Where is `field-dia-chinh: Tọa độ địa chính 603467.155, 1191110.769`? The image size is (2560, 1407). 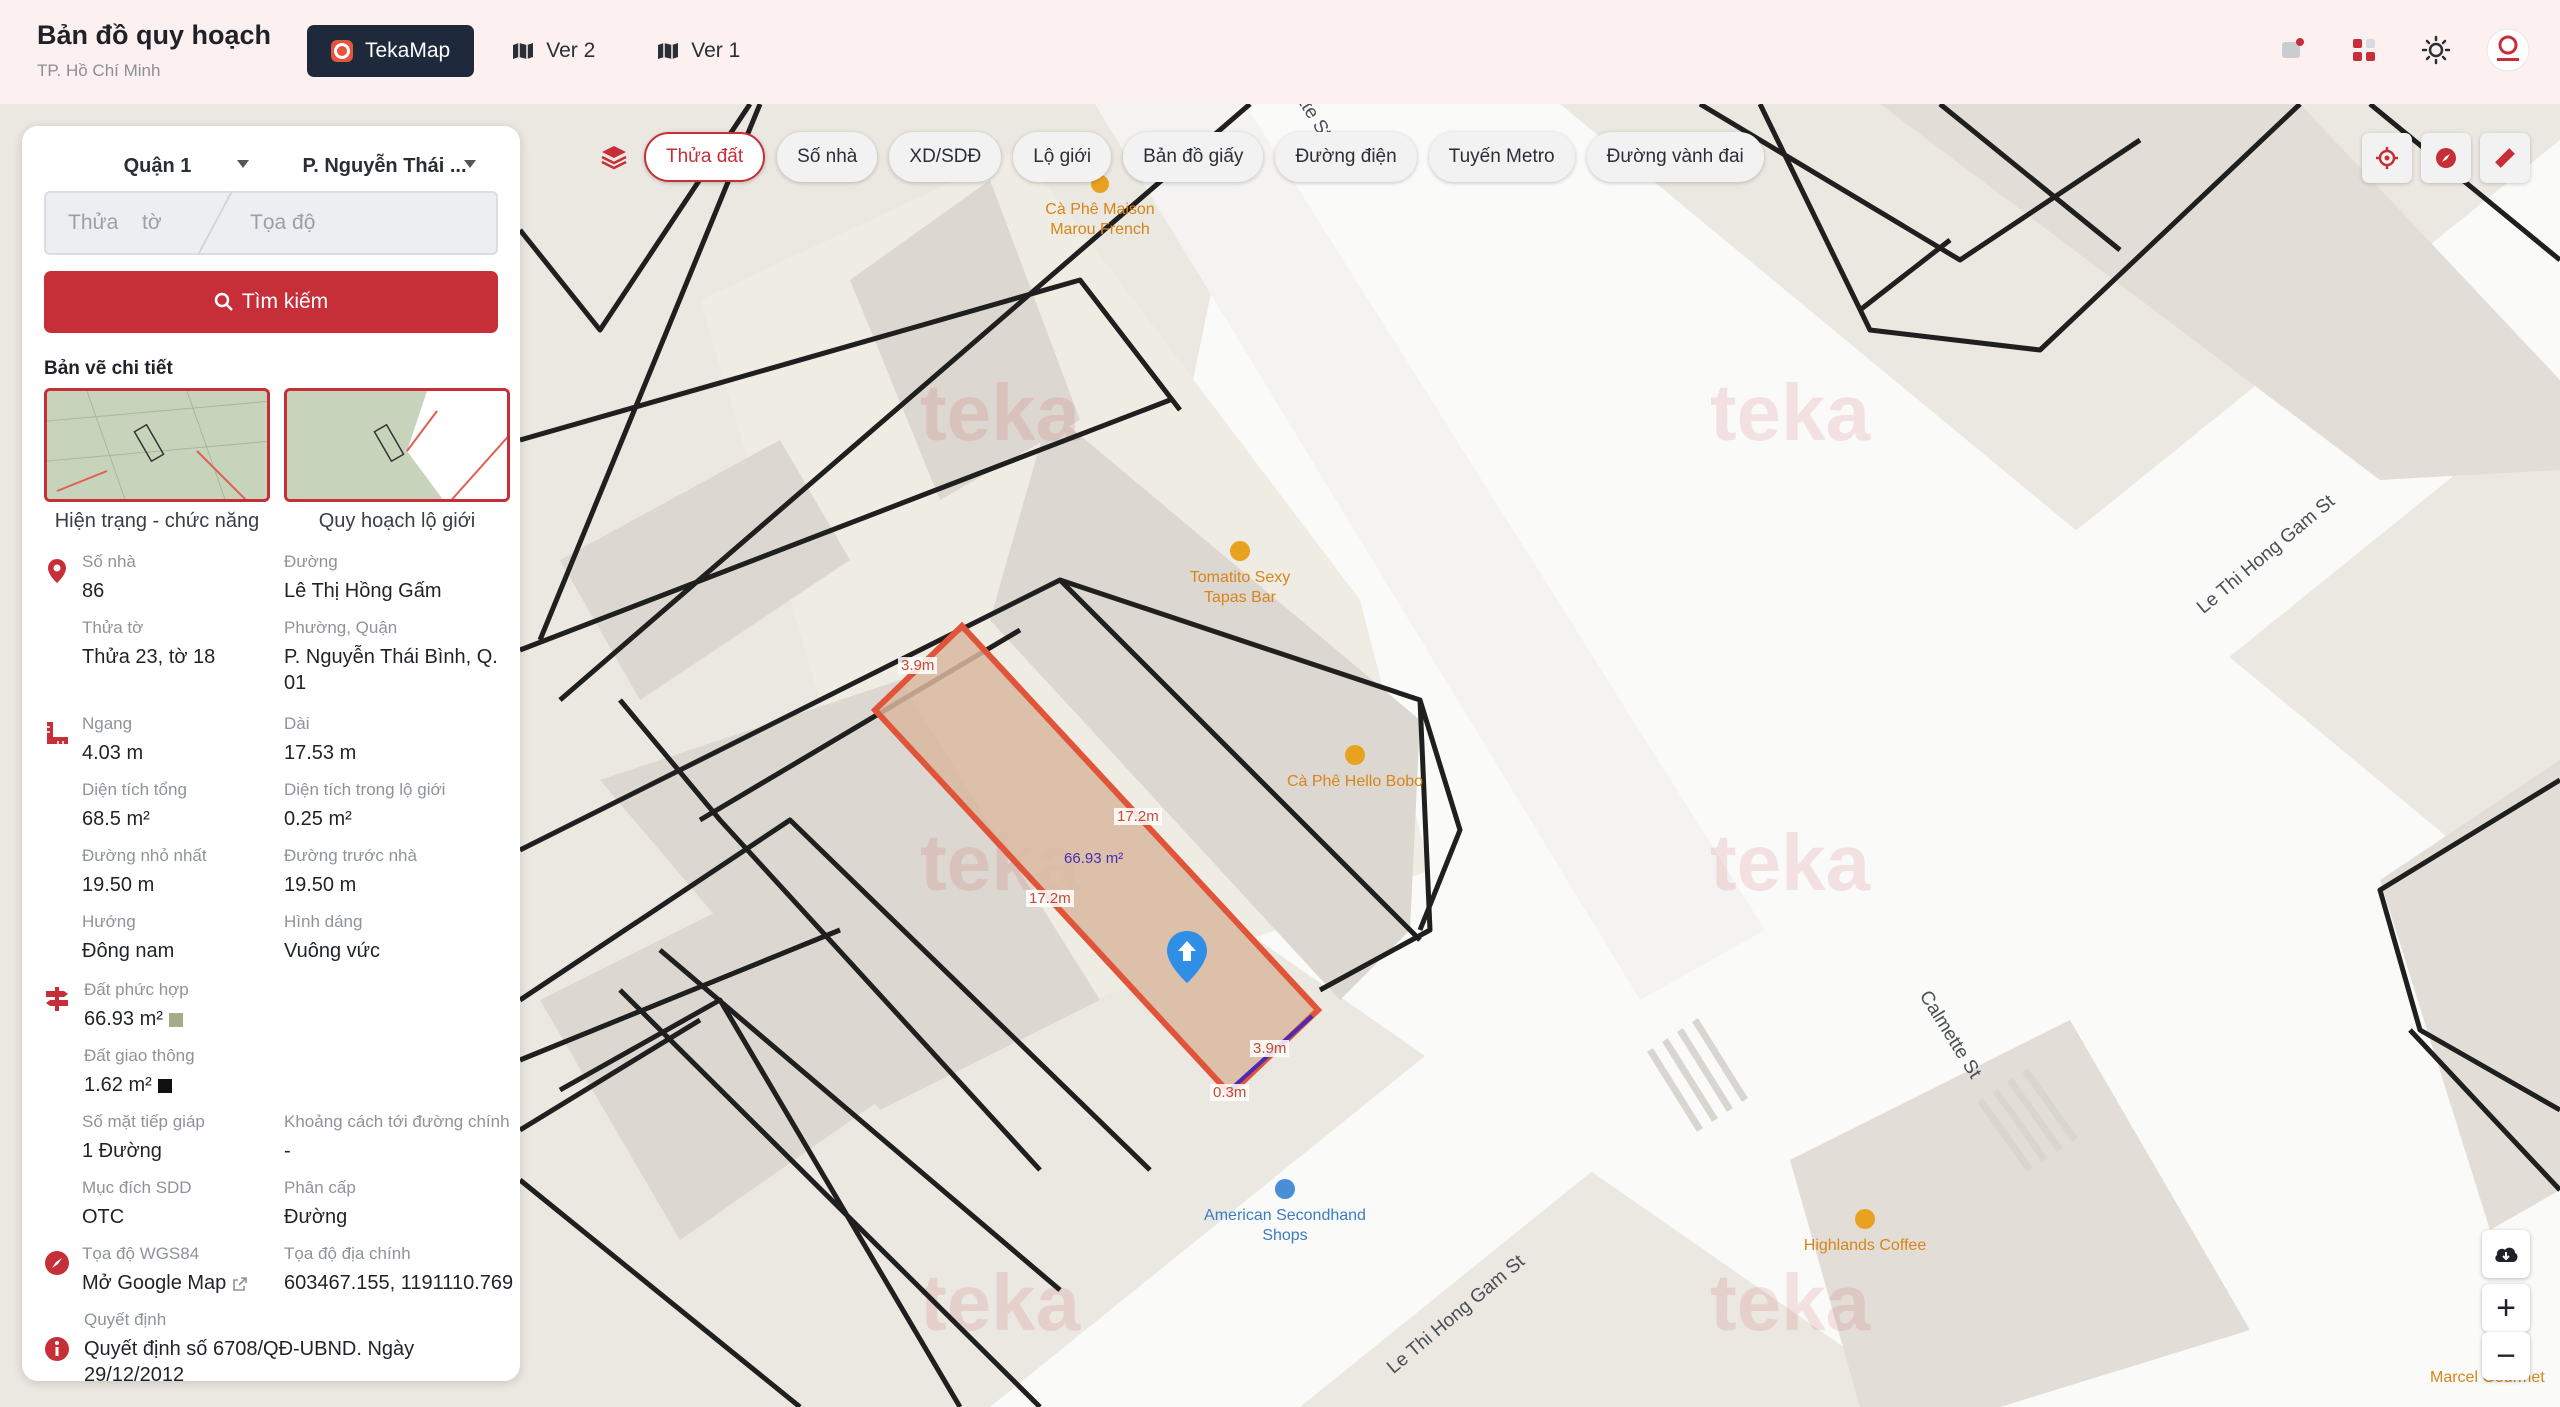
field-dia-chinh: Tọa độ địa chính 603467.155, 1191110.769 is located at coordinates (399, 1269).